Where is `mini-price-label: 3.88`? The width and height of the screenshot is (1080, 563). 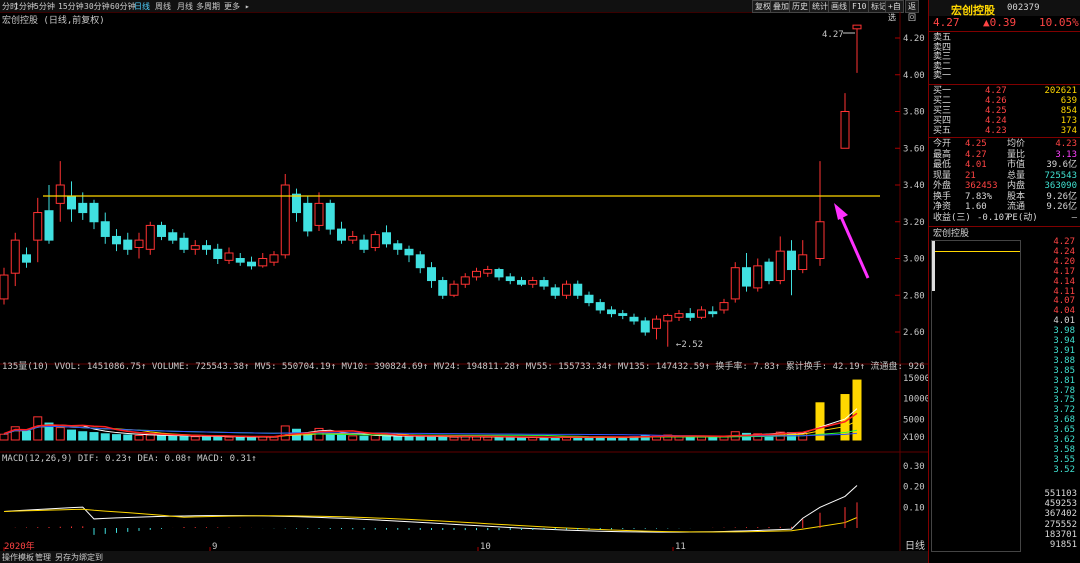
mini-price-label: 3.88 is located at coordinates (1064, 360).